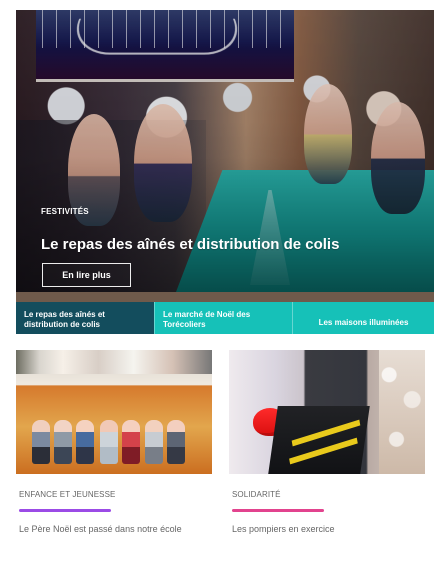  What do you see at coordinates (319, 440) in the screenshot?
I see `firefighter-figure` at bounding box center [319, 440].